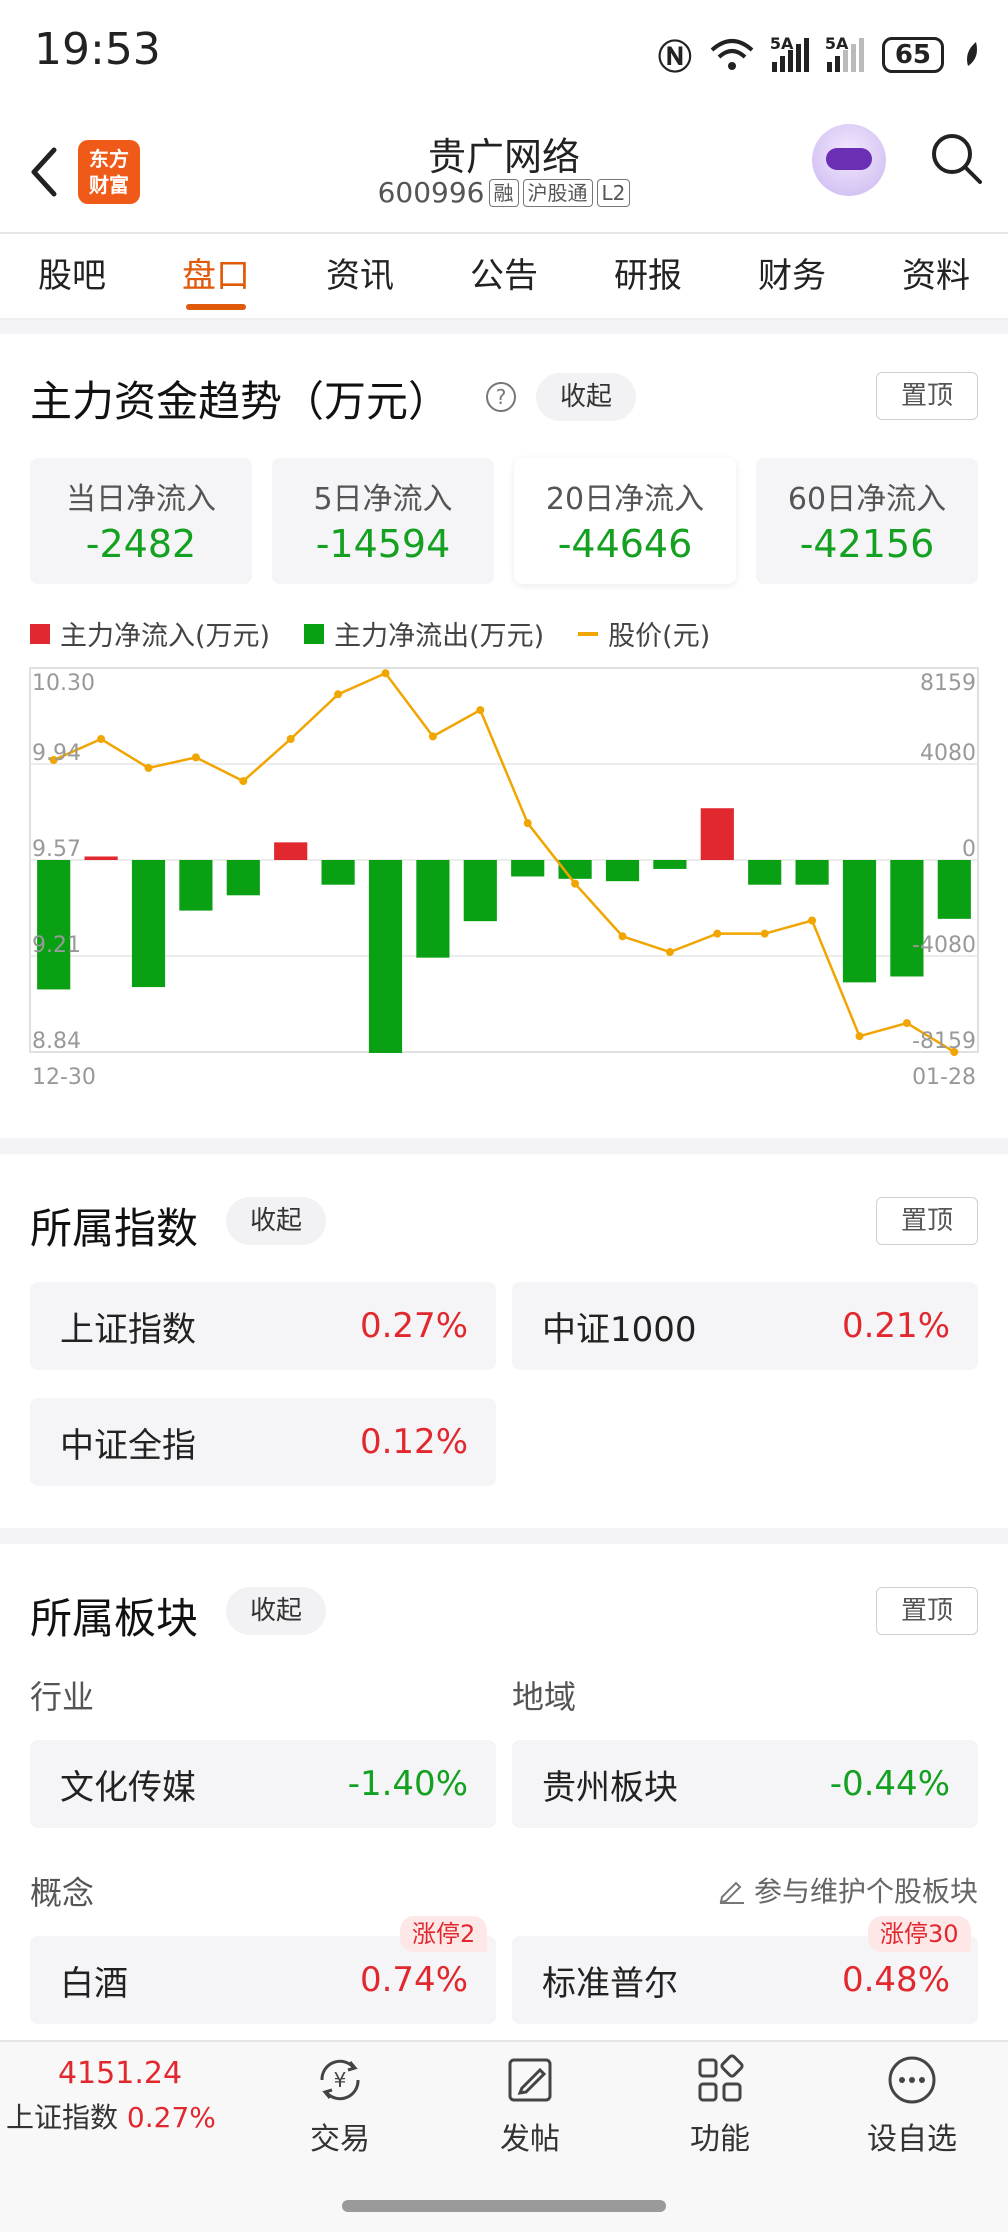  Describe the element at coordinates (731, 1892) in the screenshot. I see `edit-icon` at that location.